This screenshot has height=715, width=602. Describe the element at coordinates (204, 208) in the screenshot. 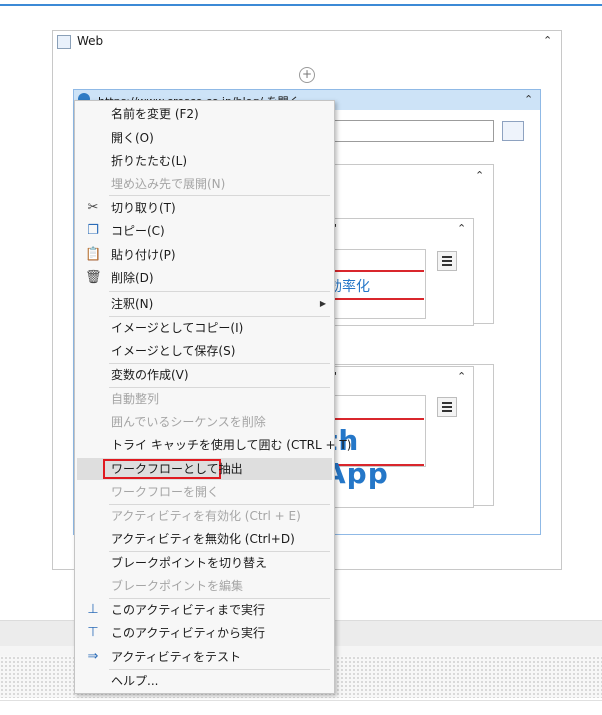

I see `menu-item-cut: ✂ 切り取り(T)` at that location.